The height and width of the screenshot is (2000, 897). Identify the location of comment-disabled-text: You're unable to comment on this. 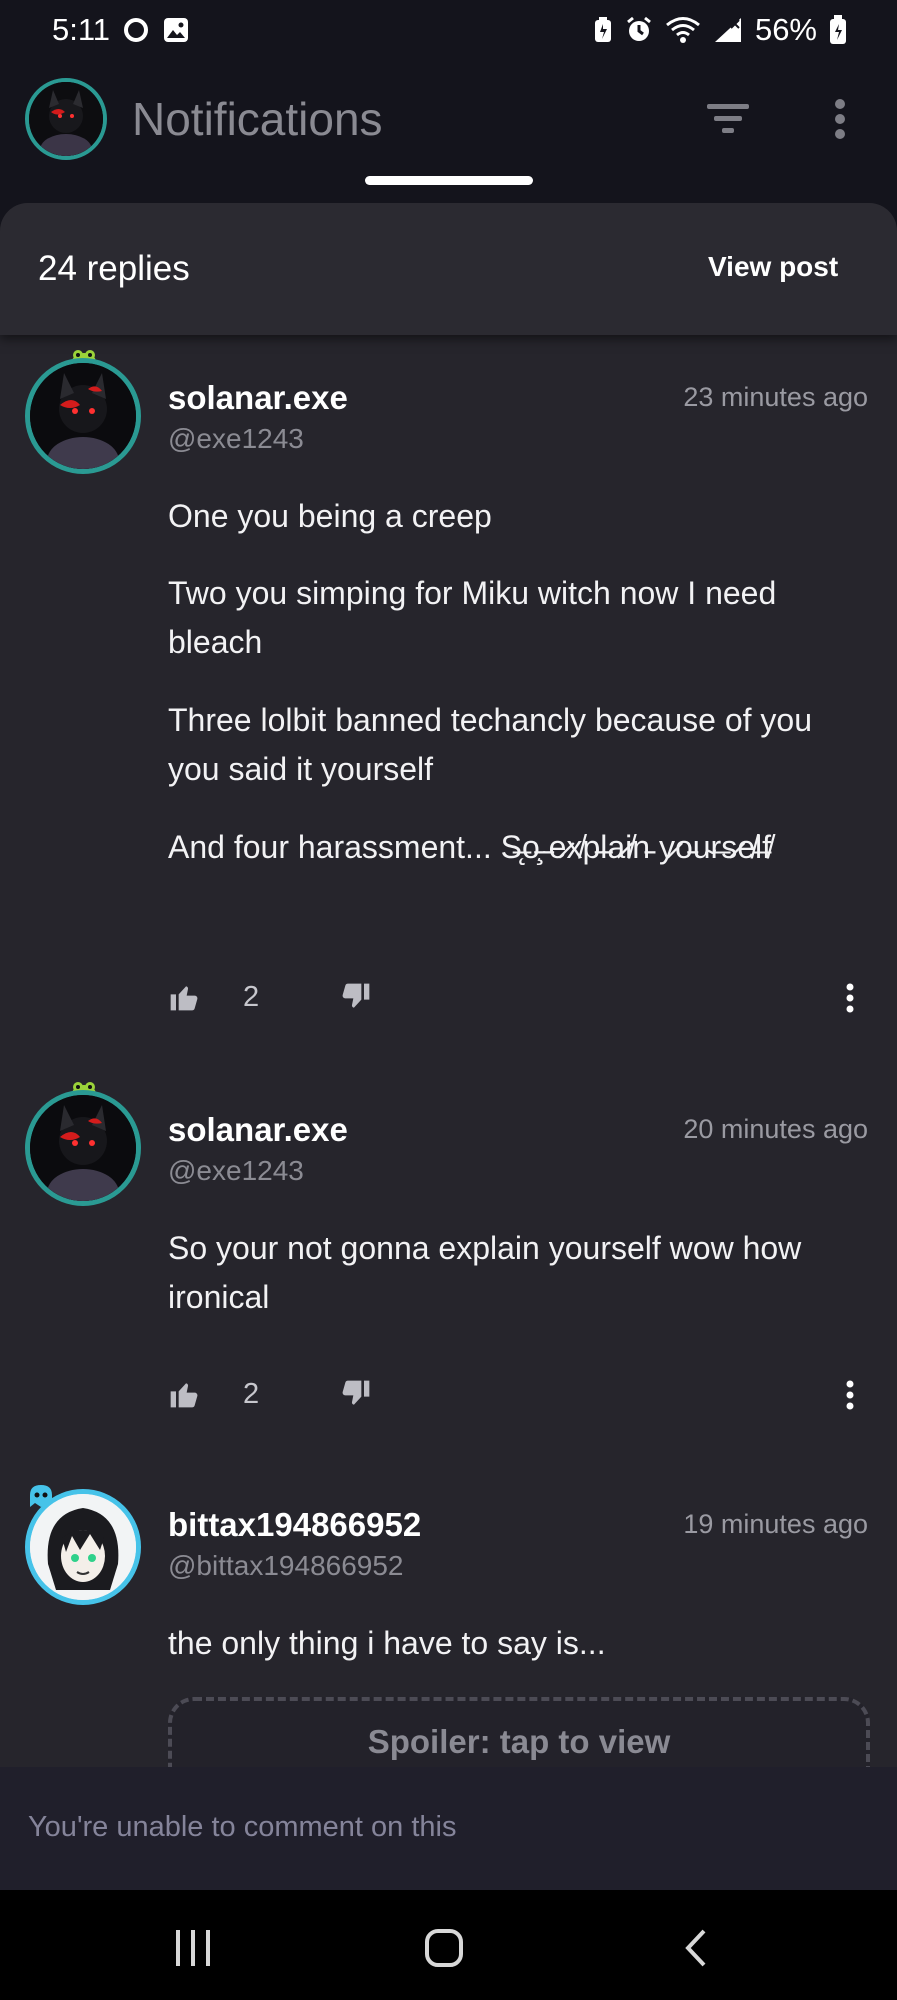
(242, 1827).